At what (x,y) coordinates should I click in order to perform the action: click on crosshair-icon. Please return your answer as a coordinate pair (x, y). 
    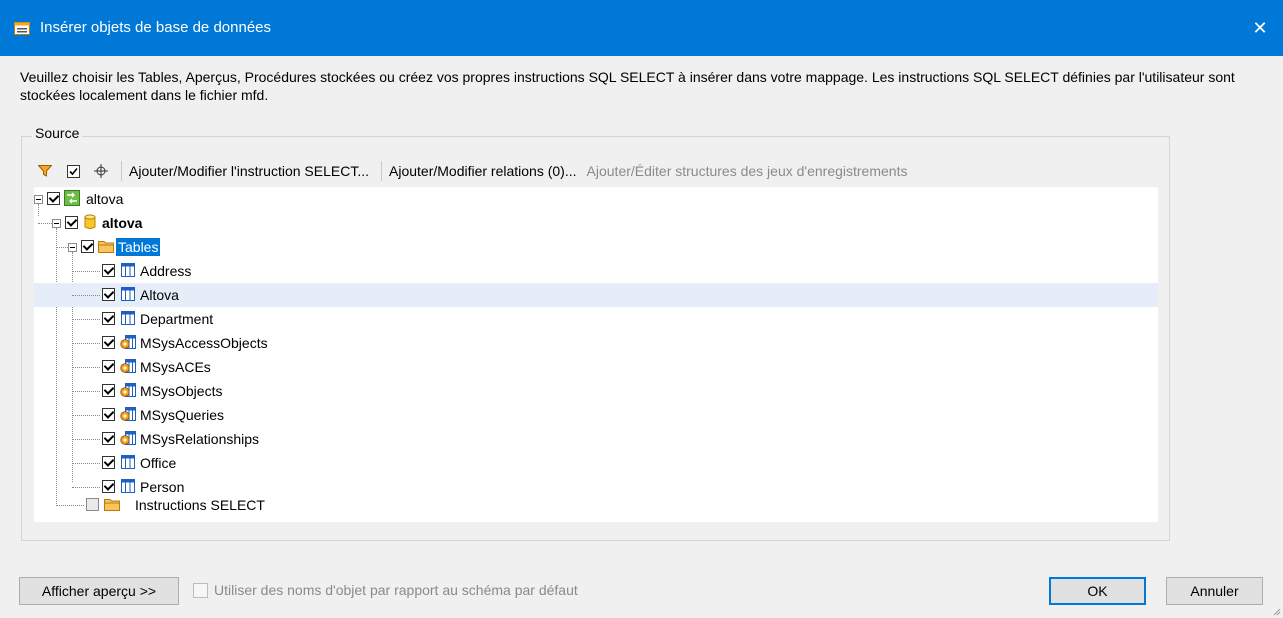
    Looking at the image, I should click on (101, 171).